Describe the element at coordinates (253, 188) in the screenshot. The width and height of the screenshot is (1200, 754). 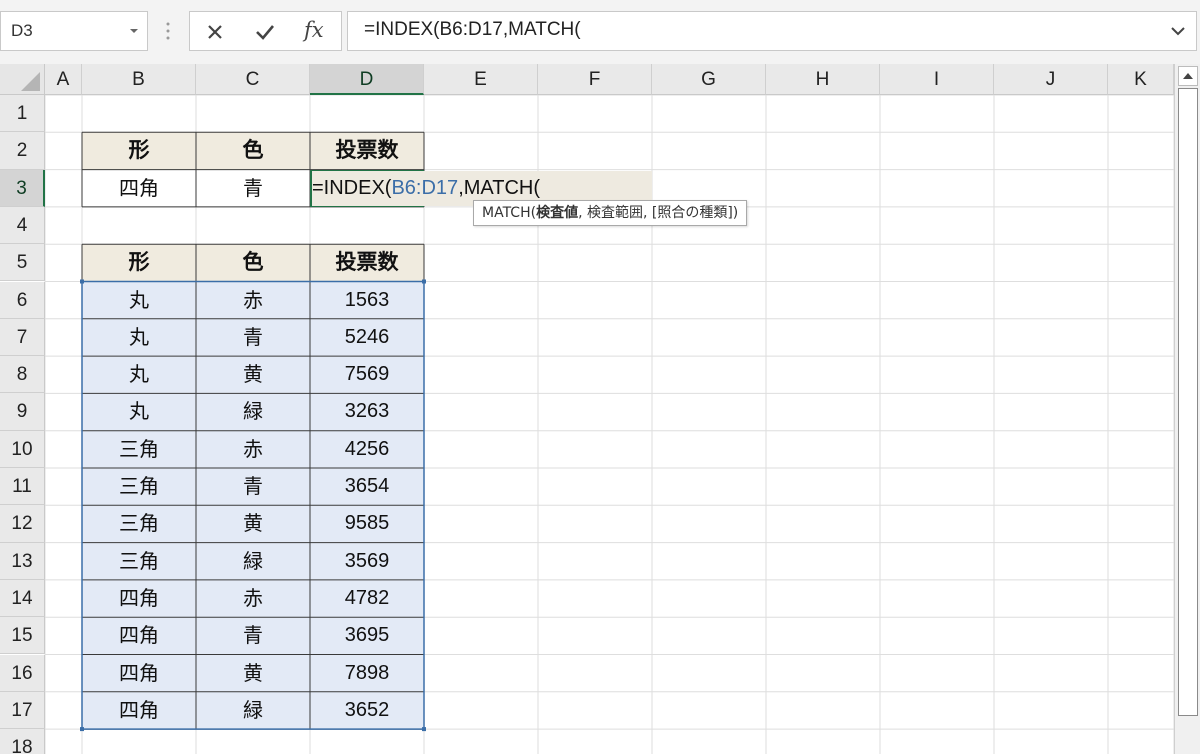
I see `lookup-color-cell: 青` at that location.